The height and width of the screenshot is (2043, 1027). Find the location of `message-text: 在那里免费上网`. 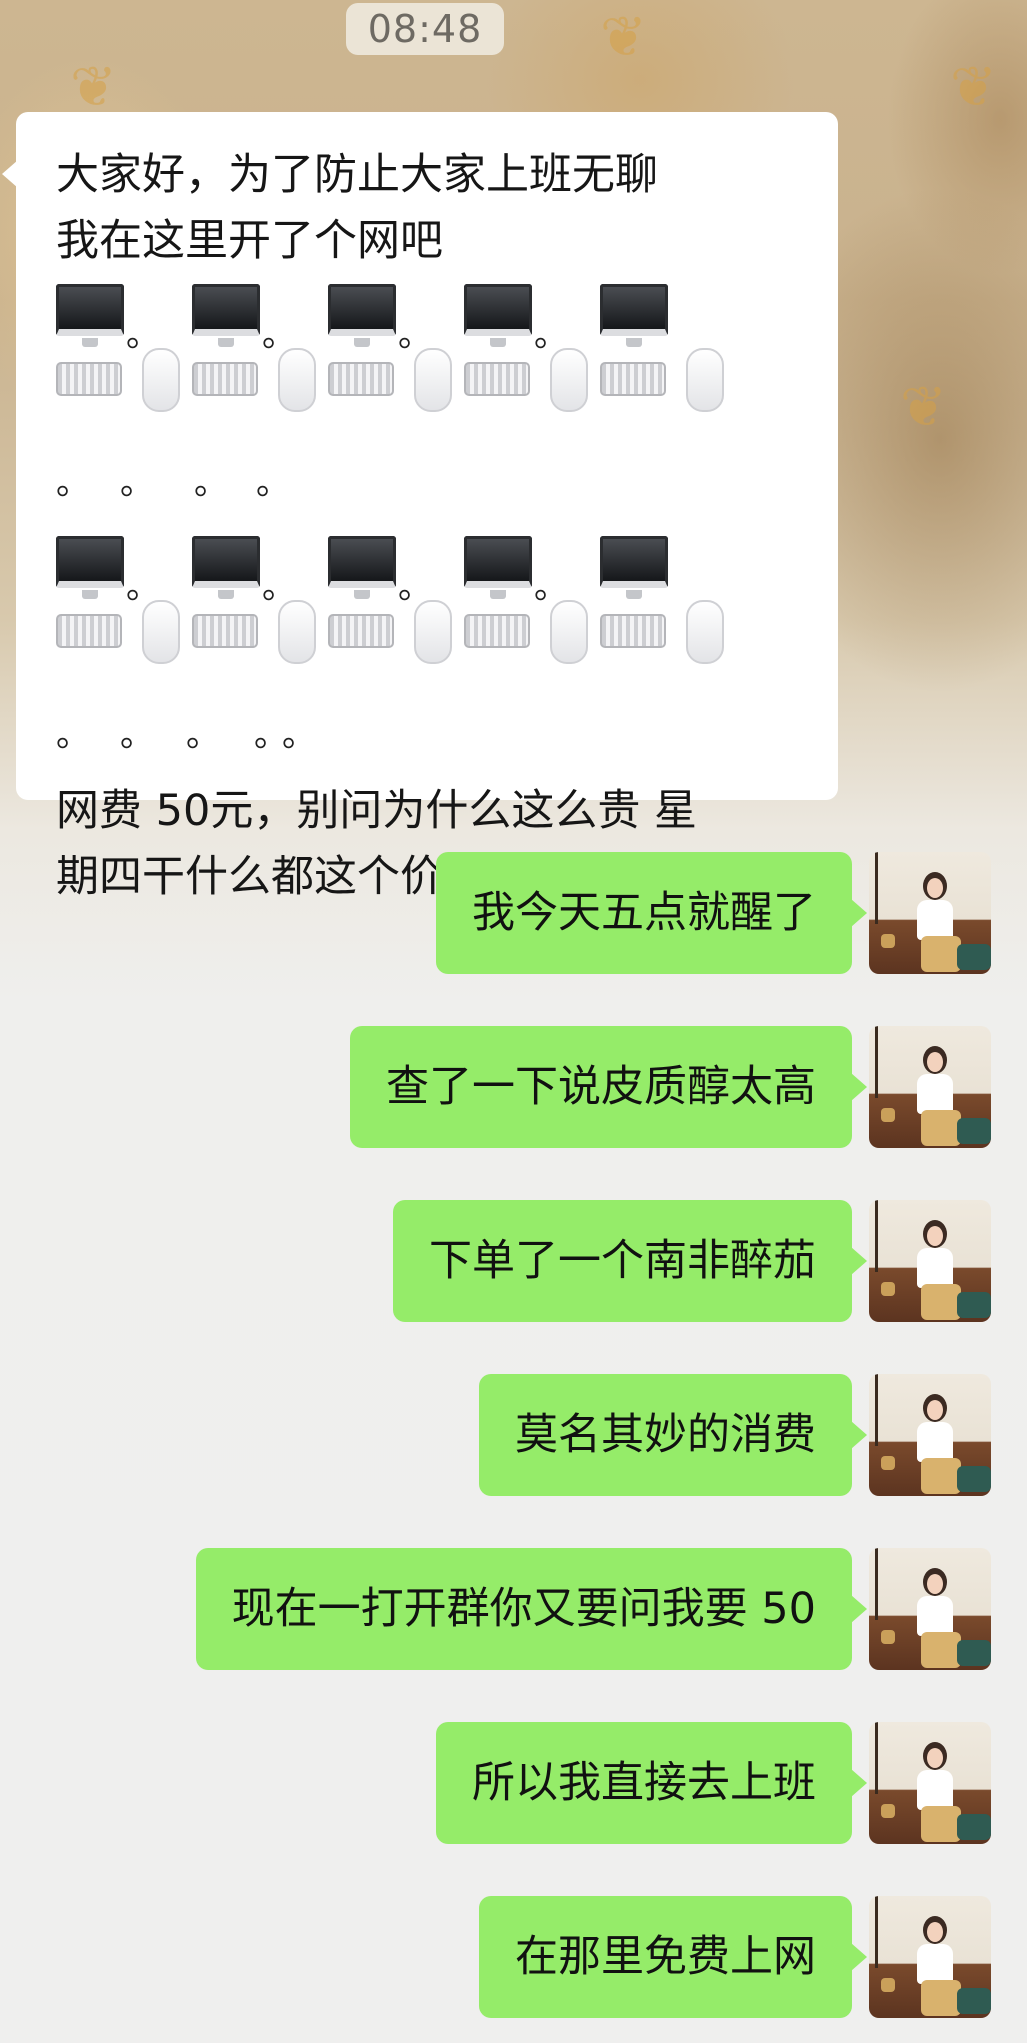

message-text: 在那里免费上网 is located at coordinates (665, 1957).